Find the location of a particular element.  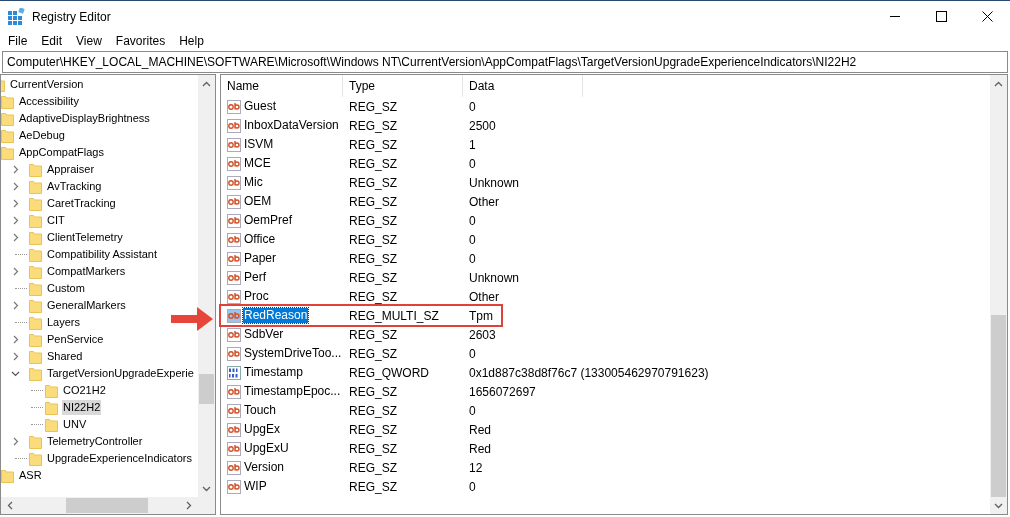

value-name: UpgExU is located at coordinates (266, 448).